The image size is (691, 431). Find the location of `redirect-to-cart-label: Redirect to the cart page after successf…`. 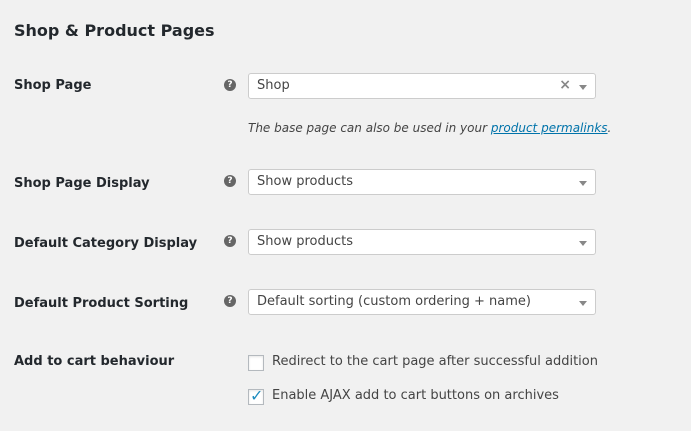

redirect-to-cart-label: Redirect to the cart page after successf… is located at coordinates (435, 361).